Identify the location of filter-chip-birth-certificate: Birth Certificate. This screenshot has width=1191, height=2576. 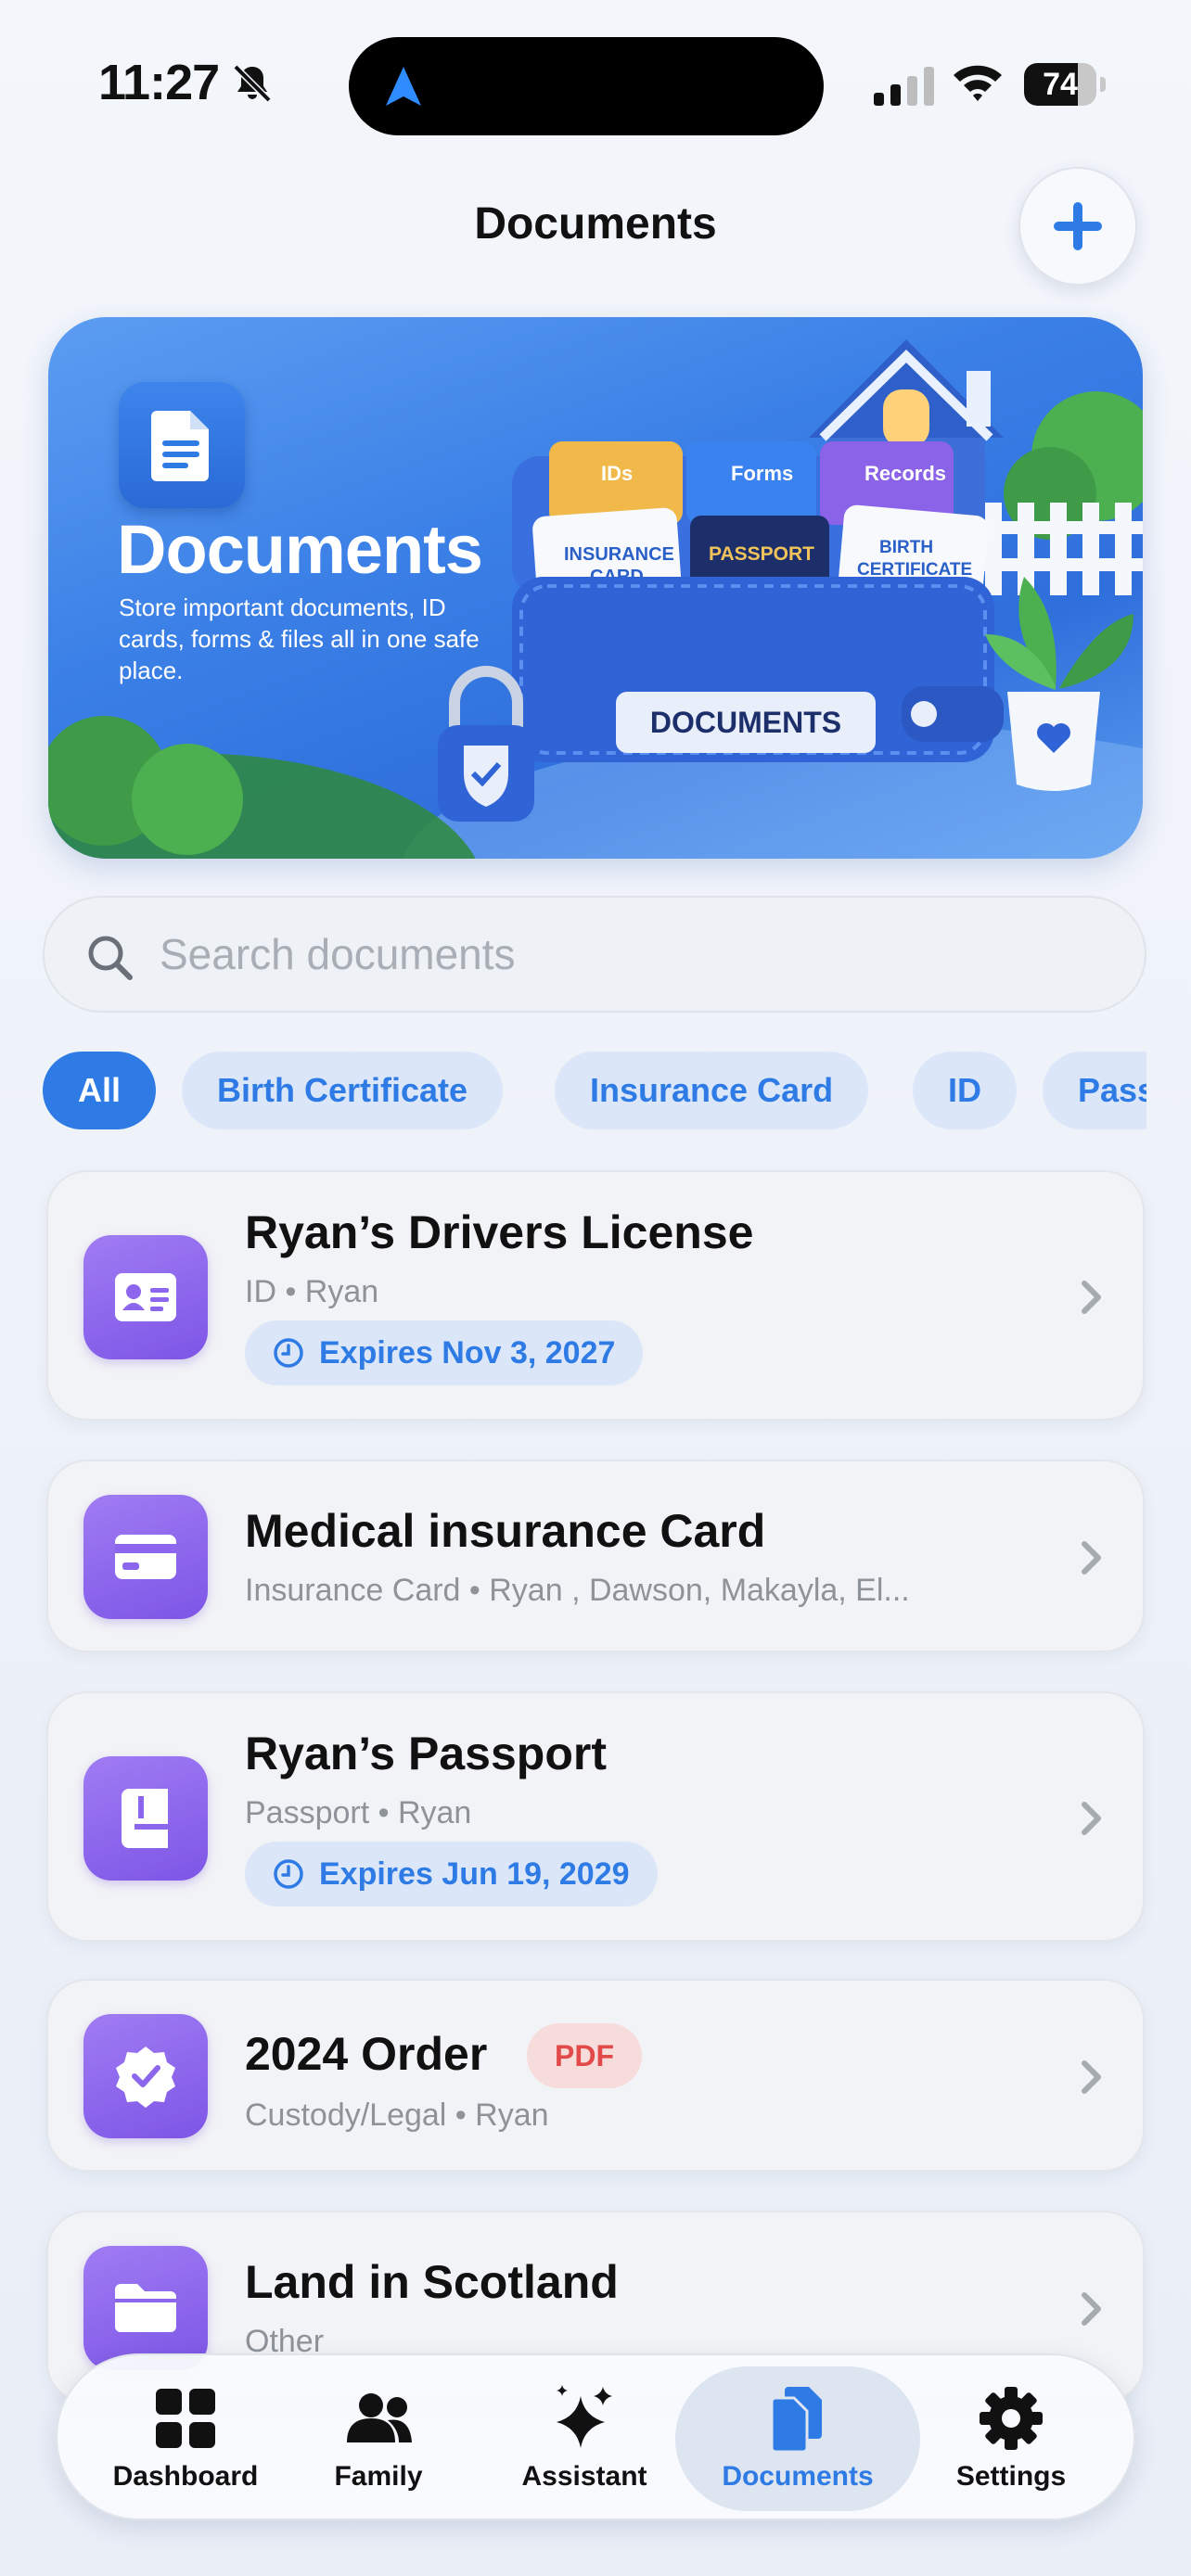
(343, 1090).